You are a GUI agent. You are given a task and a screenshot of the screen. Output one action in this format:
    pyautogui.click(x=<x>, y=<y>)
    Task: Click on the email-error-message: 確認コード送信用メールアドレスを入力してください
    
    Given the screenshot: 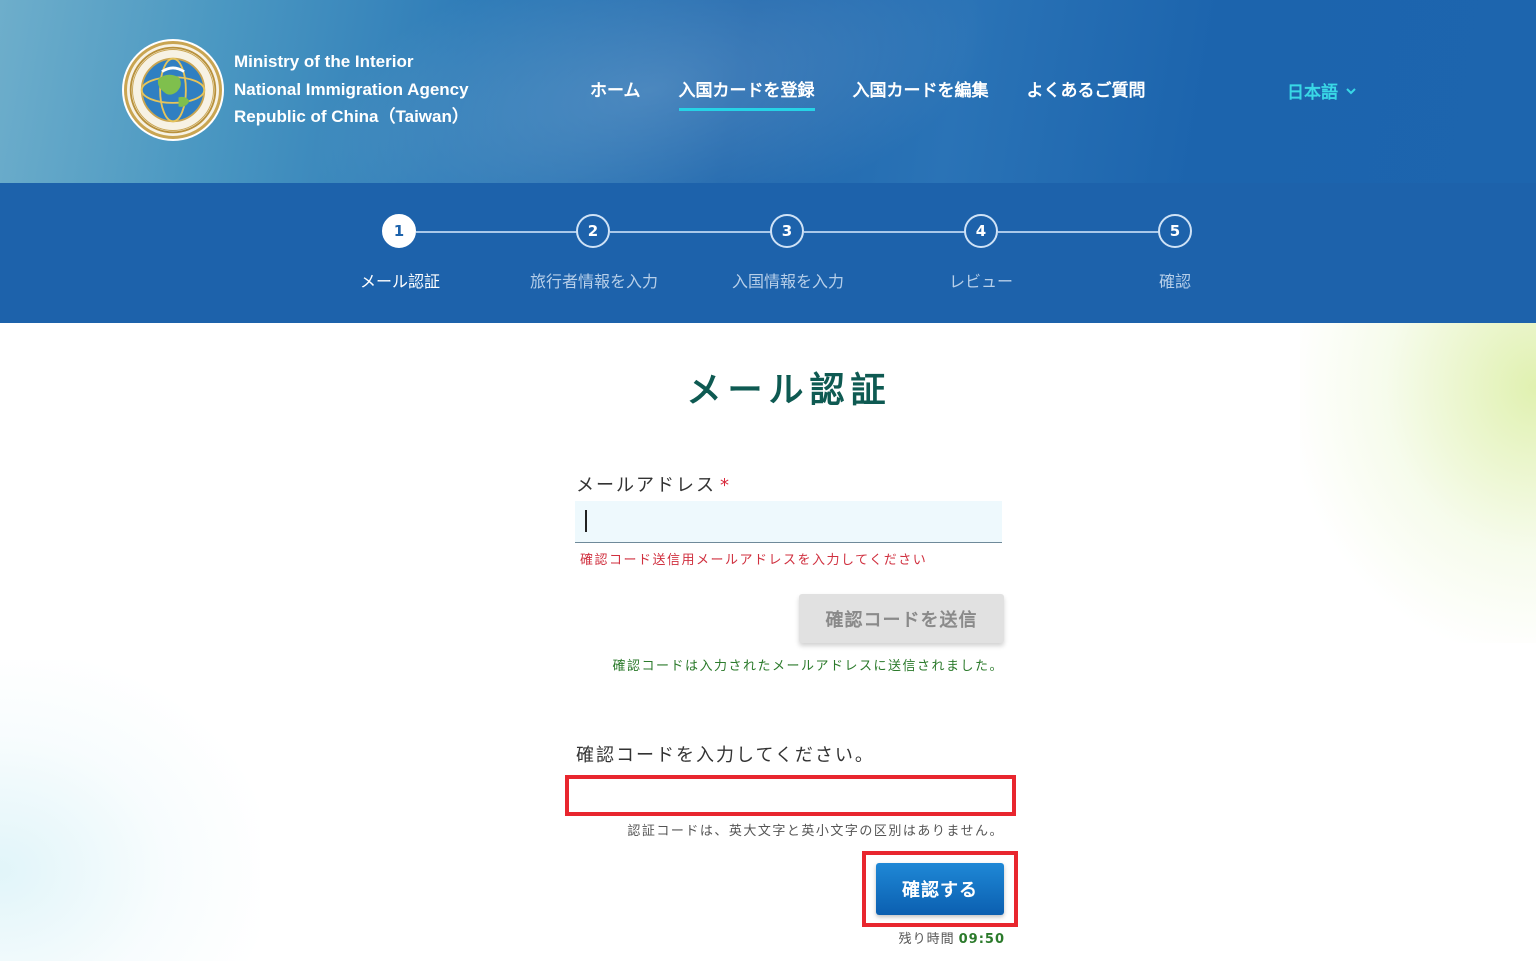 What is the action you would take?
    pyautogui.click(x=754, y=560)
    